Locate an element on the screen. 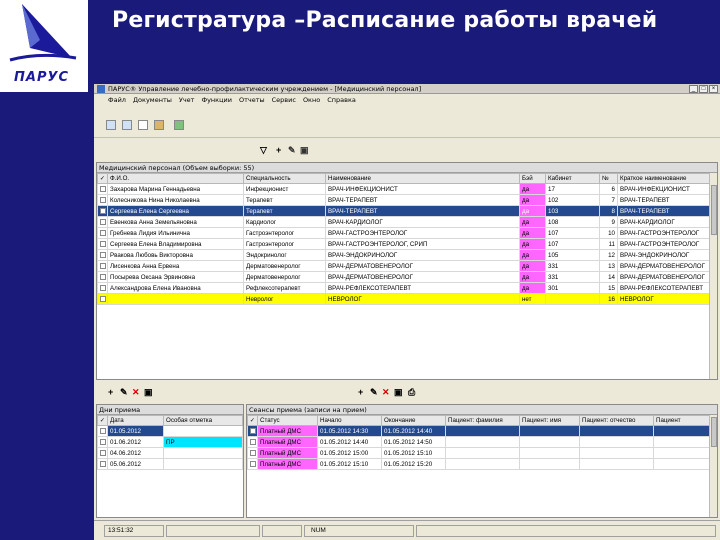 The height and width of the screenshot is (540, 720). menu-functions: Функции is located at coordinates (216, 100).